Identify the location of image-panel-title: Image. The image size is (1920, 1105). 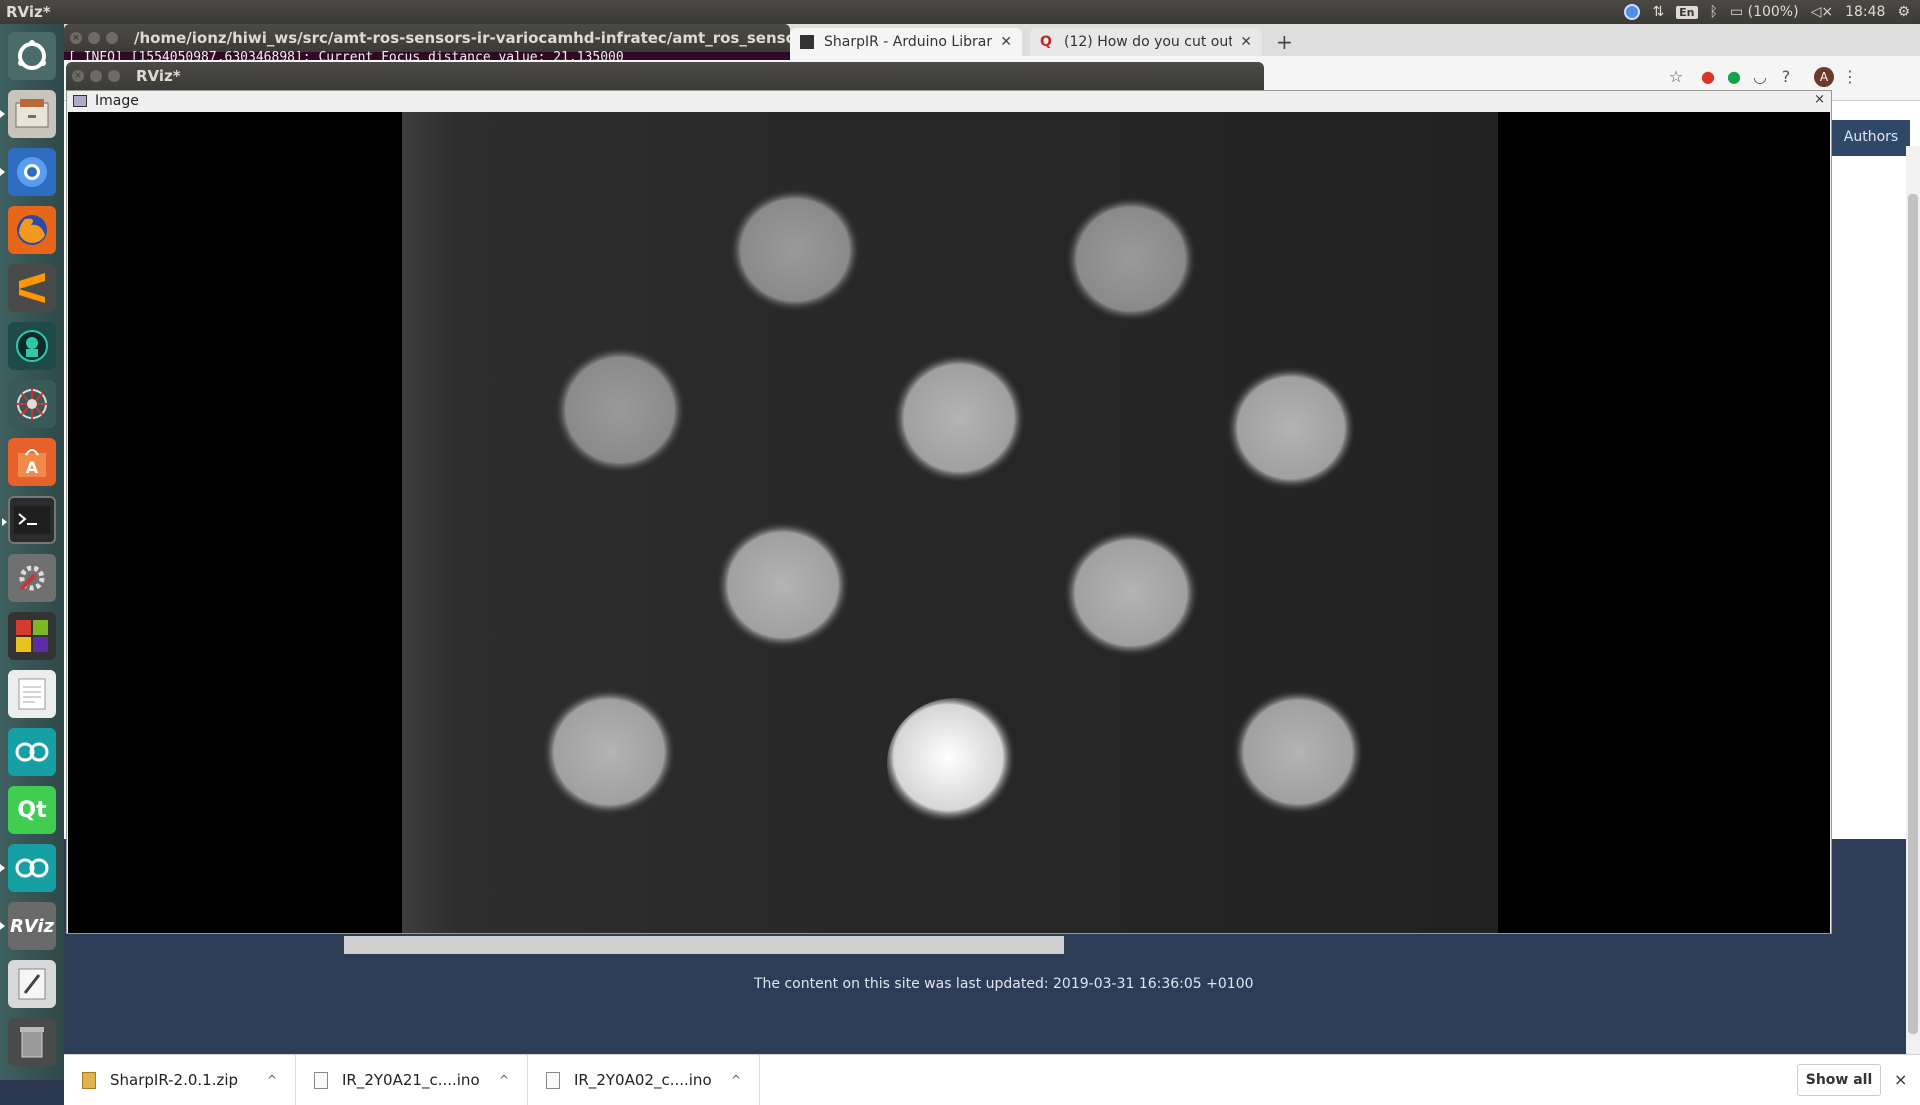
(117, 101).